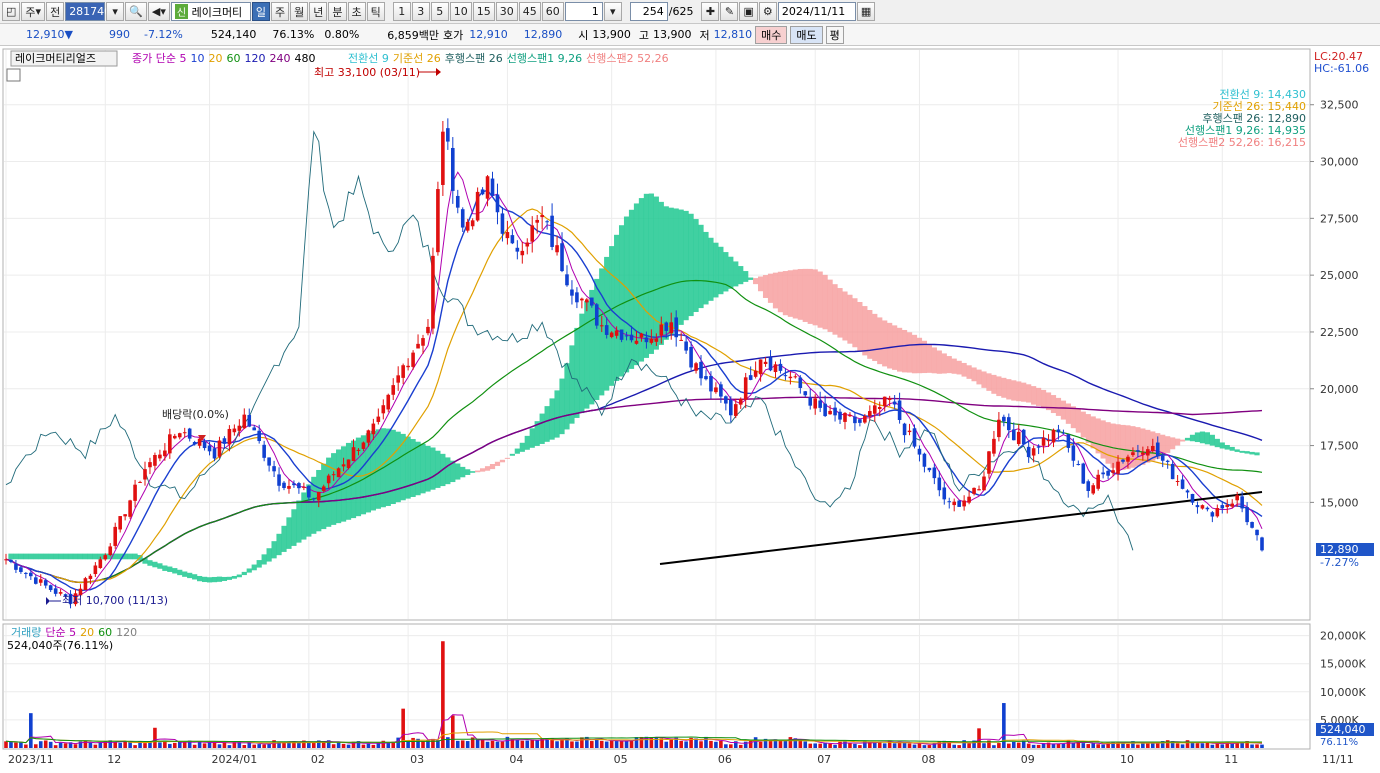 This screenshot has height=773, width=1380. Describe the element at coordinates (1242, 142) in the screenshot. I see `ichimoku-value: 선행스팬2 52,26: 16,215` at that location.